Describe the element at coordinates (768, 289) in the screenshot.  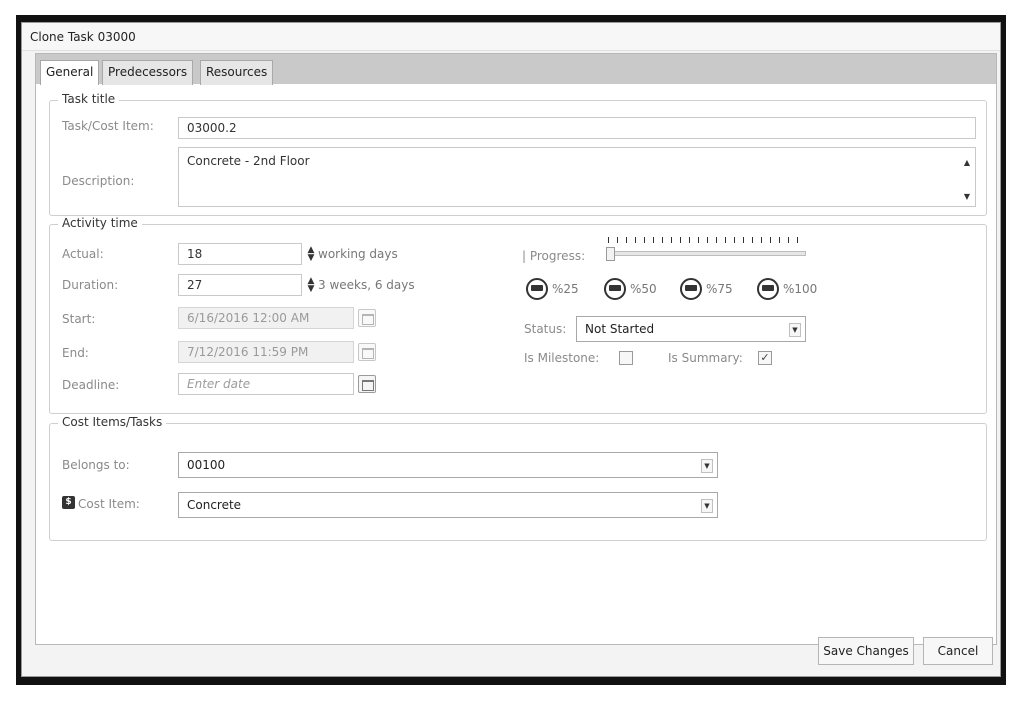
I see `progress-100-icon` at that location.